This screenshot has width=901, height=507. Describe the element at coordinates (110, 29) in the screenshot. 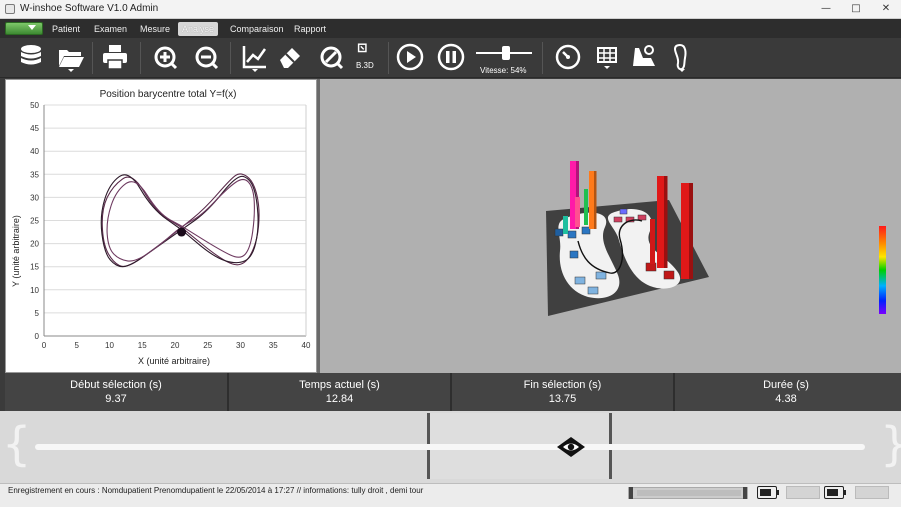

I see `menu-examen: Examen` at that location.